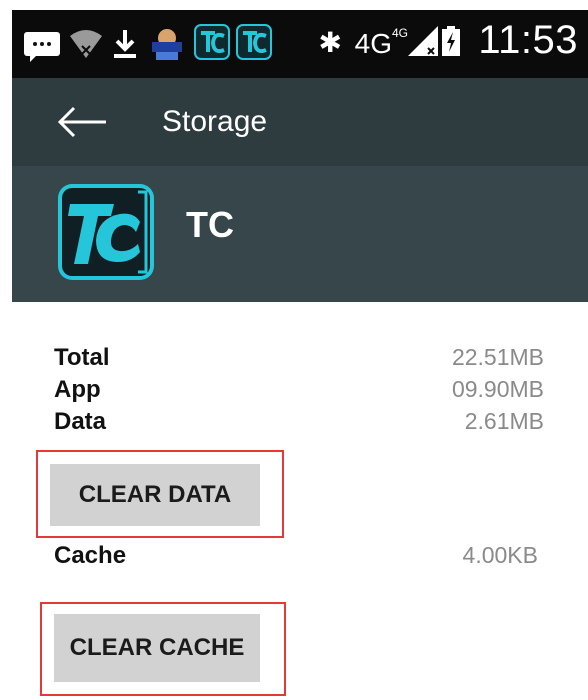  What do you see at coordinates (451, 41) in the screenshot?
I see `battery-charging-icon` at bounding box center [451, 41].